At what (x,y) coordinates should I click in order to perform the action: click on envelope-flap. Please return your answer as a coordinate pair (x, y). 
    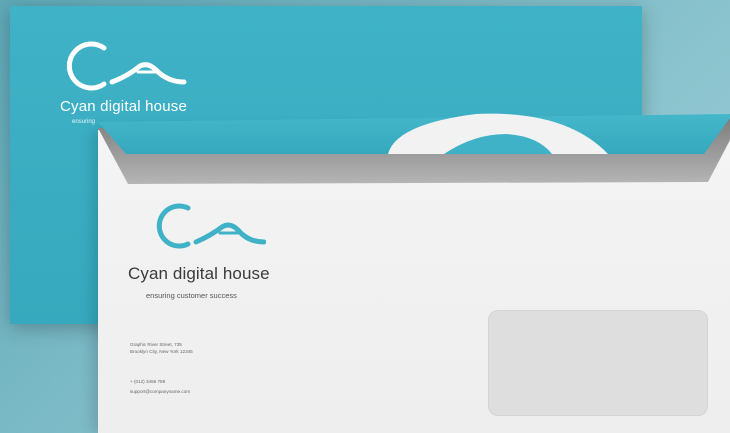
    Looking at the image, I should click on (414, 148).